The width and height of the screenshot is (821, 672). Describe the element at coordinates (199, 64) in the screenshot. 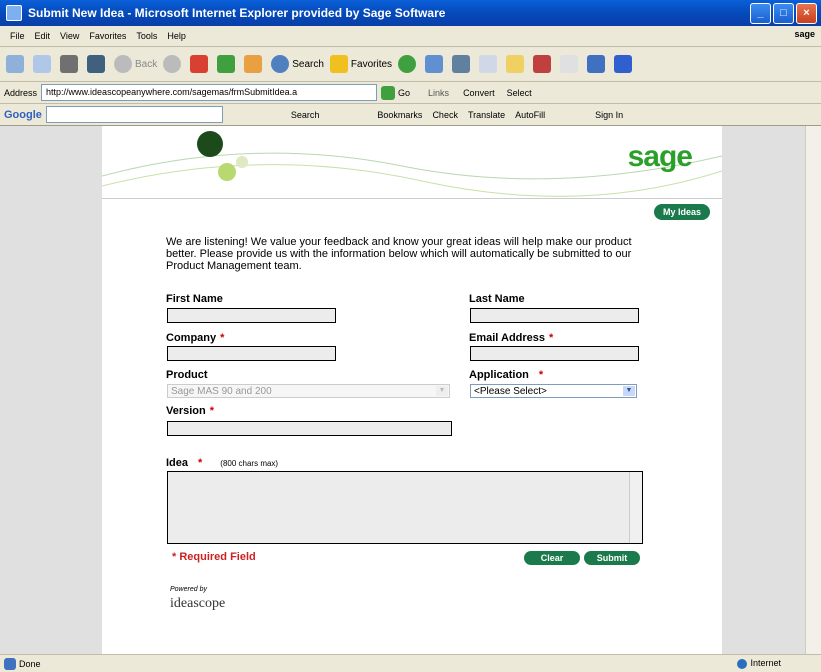

I see `stop-icon` at that location.